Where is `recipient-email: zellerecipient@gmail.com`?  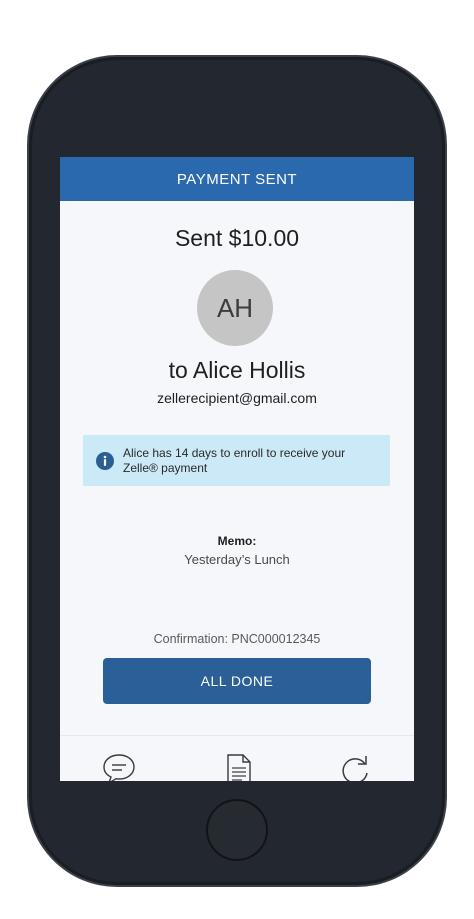 recipient-email: zellerecipient@gmail.com is located at coordinates (237, 398).